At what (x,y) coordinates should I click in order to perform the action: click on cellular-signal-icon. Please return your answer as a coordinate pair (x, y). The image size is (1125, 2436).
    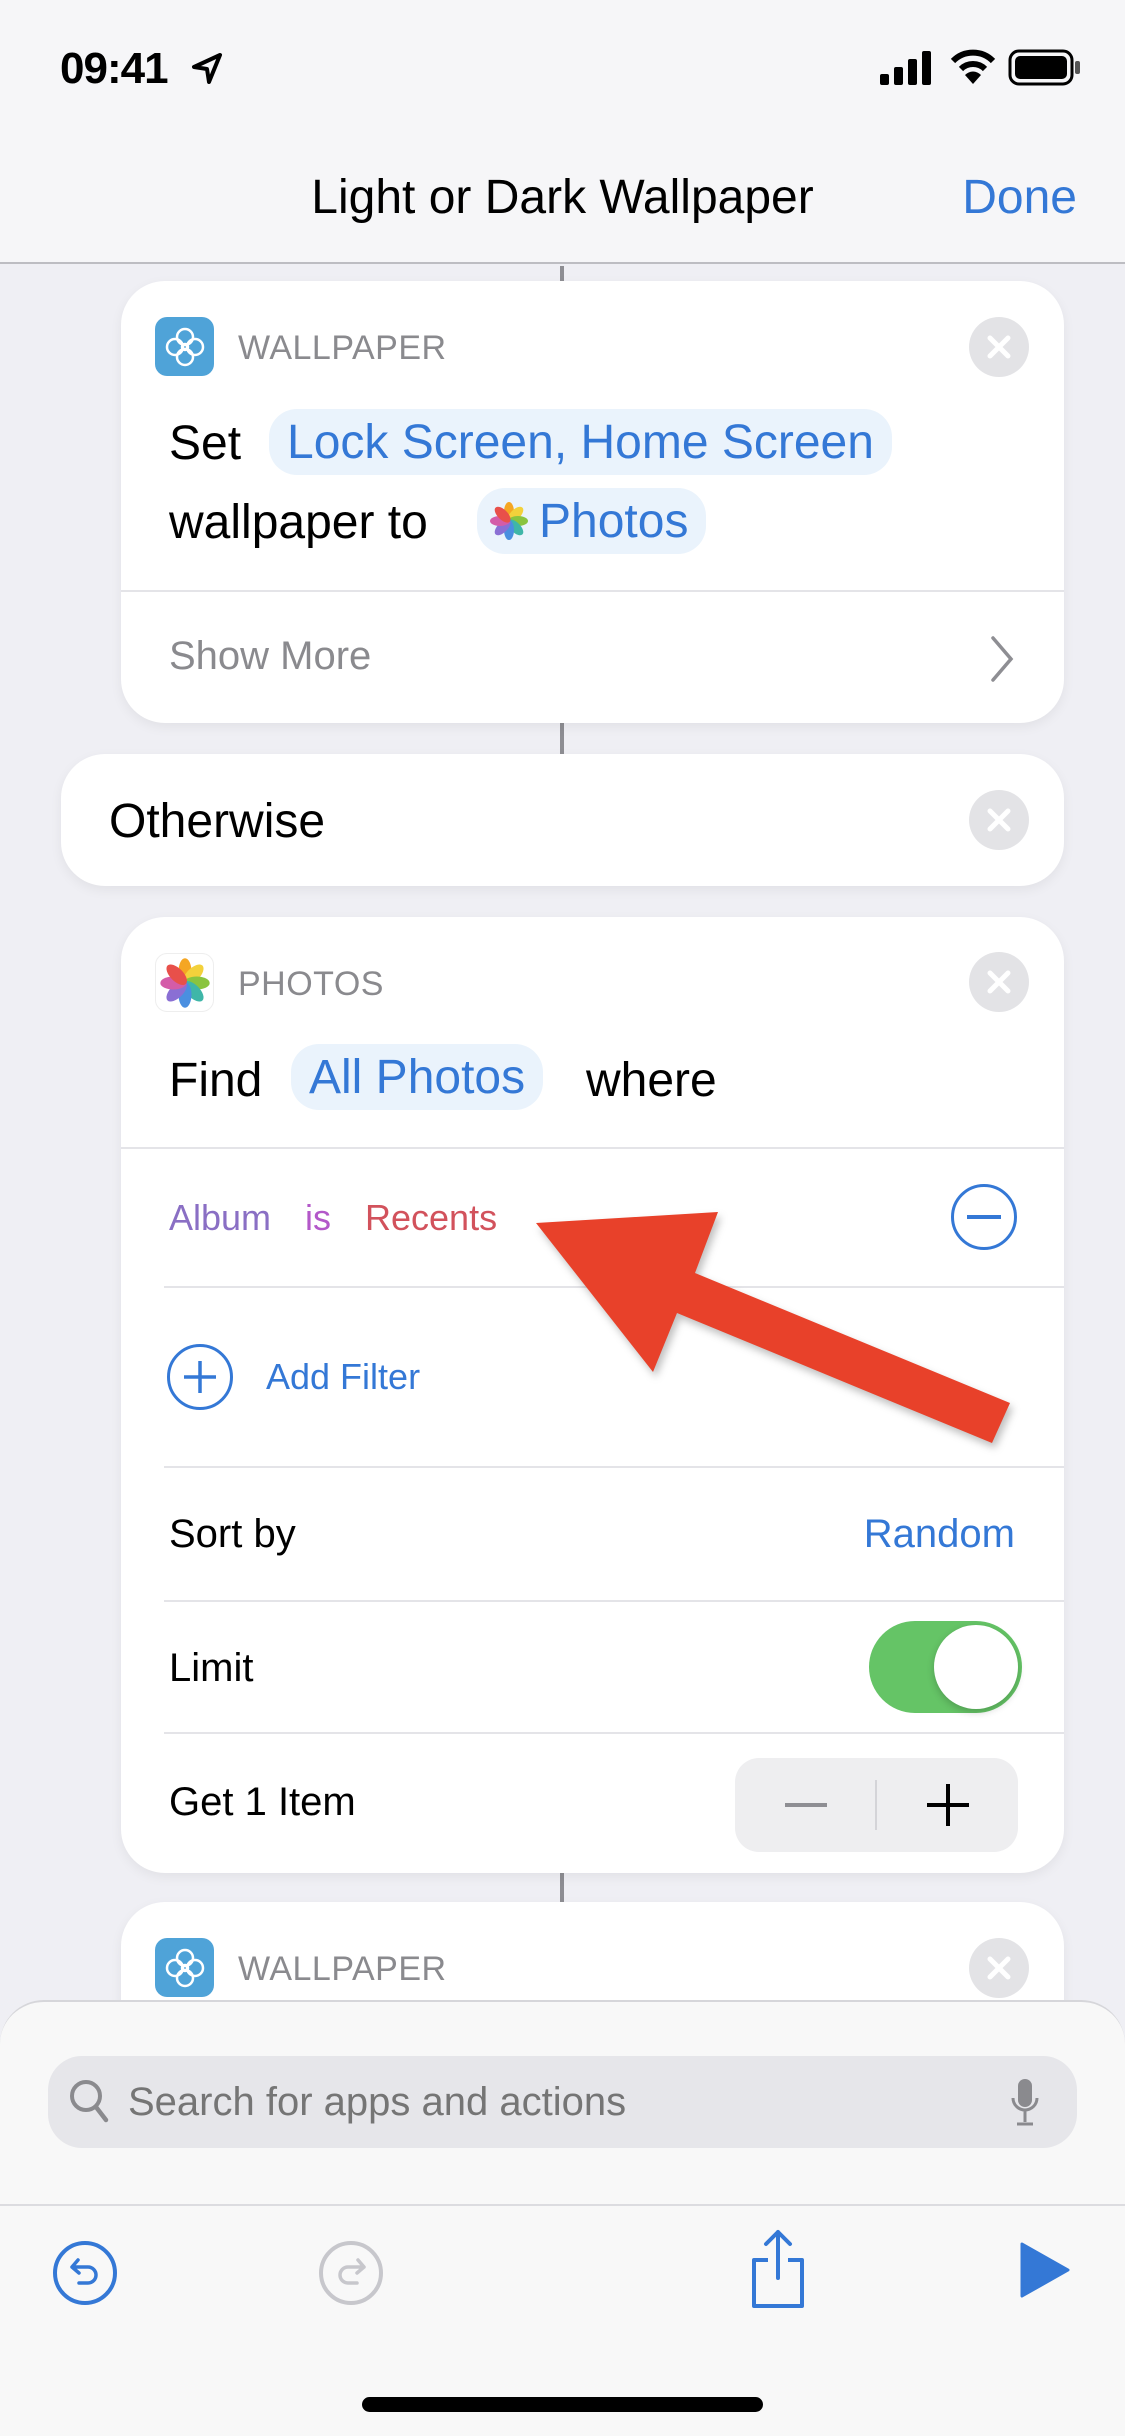
    Looking at the image, I should click on (905, 68).